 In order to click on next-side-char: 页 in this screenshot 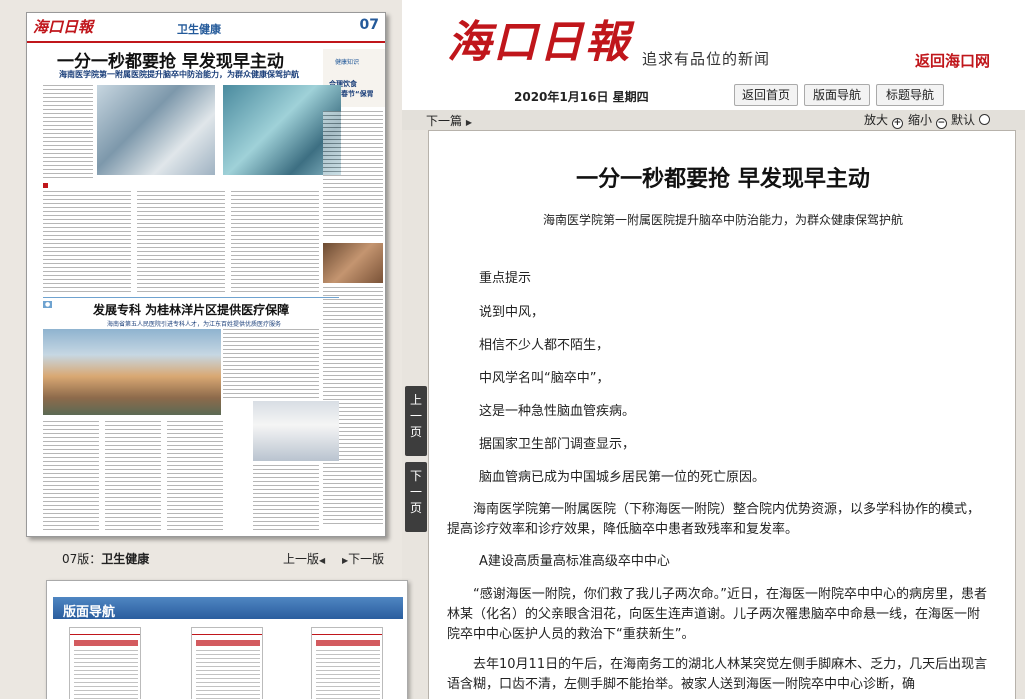, I will do `click(415, 508)`.